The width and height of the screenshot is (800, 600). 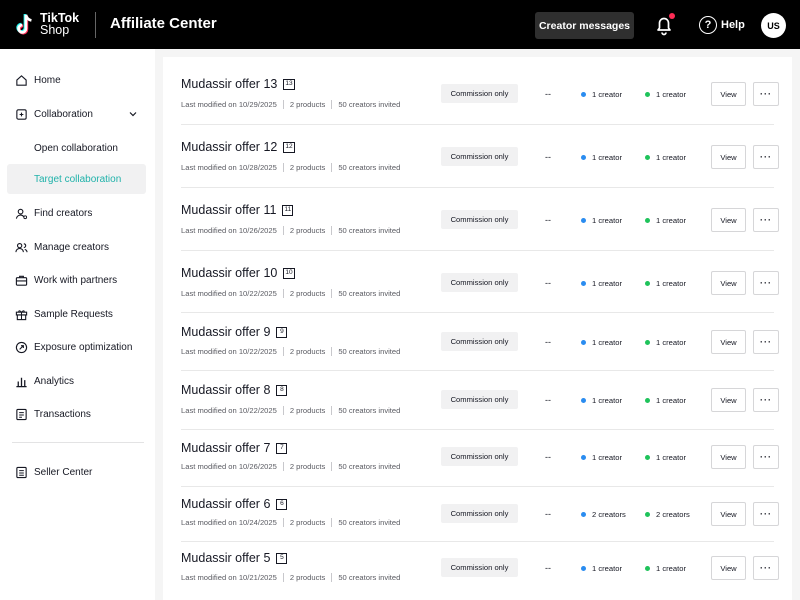 What do you see at coordinates (234, 504) in the screenshot?
I see `offer-title: Mudassir offer 6 6` at bounding box center [234, 504].